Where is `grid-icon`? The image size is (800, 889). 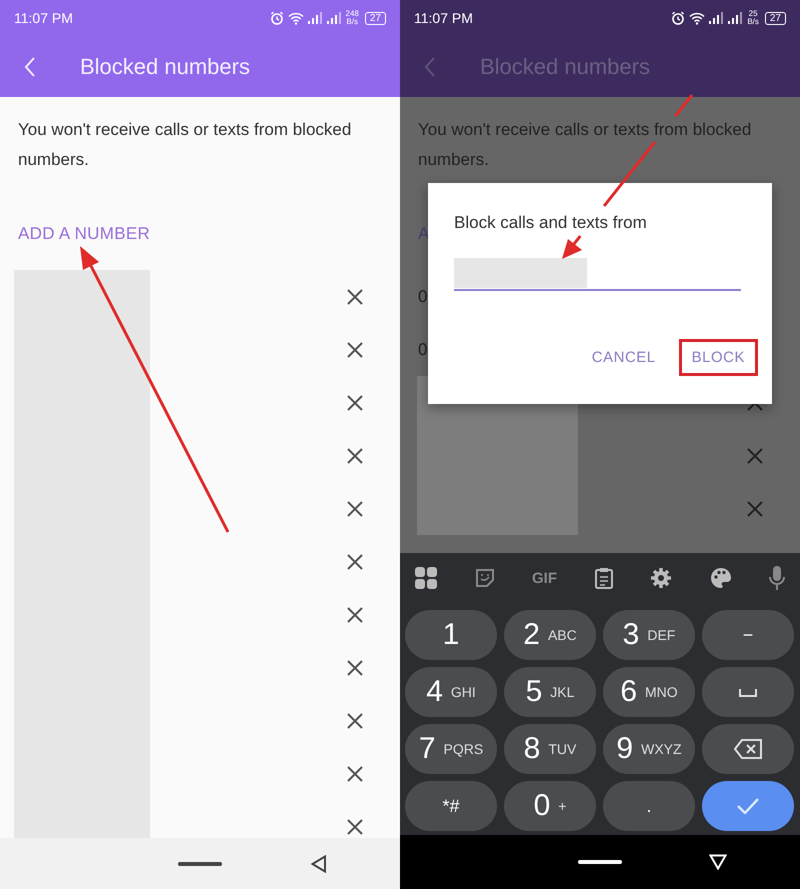 grid-icon is located at coordinates (426, 578).